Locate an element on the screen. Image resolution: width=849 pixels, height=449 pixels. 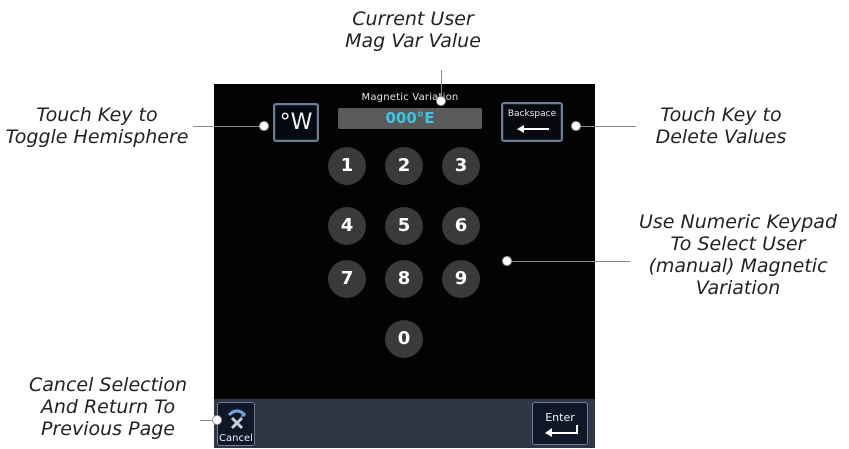
keypad-key-9: 9 is located at coordinates (461, 279).